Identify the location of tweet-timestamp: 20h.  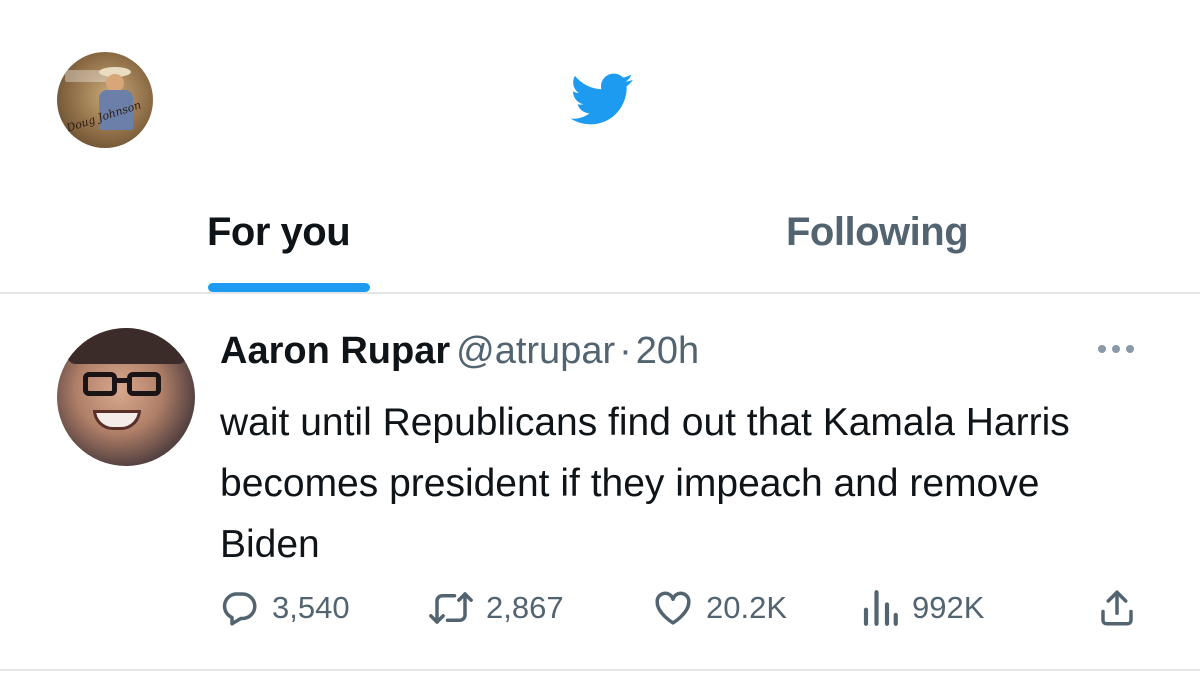
(667, 351).